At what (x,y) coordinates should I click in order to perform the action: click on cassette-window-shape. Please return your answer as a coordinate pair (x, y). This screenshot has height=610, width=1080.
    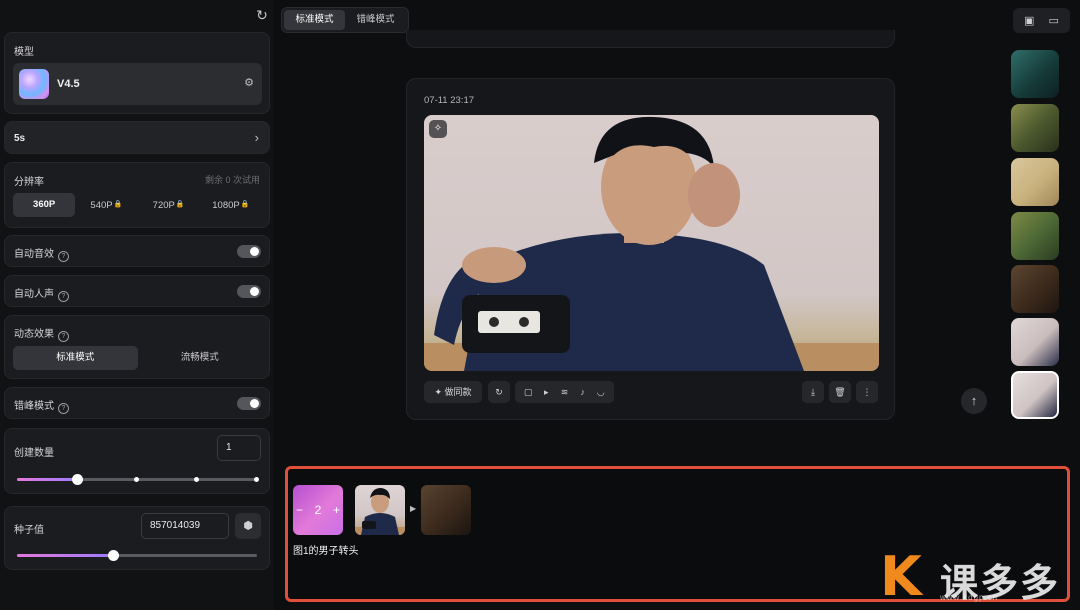
    Looking at the image, I should click on (509, 322).